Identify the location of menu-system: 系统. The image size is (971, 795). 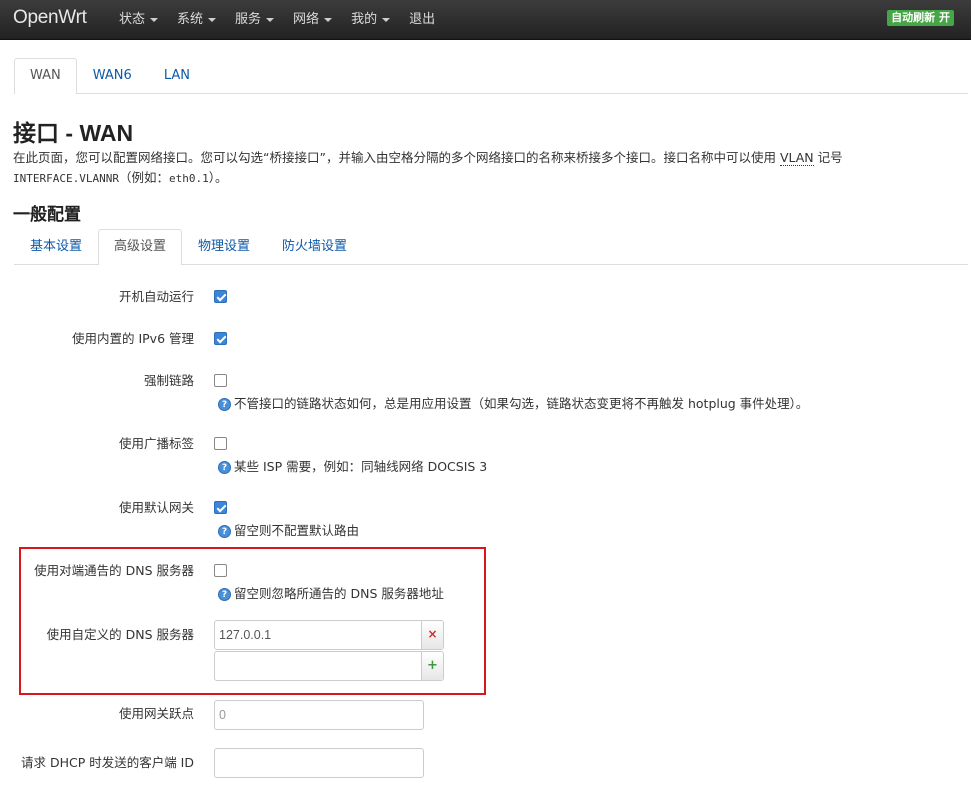
(197, 20).